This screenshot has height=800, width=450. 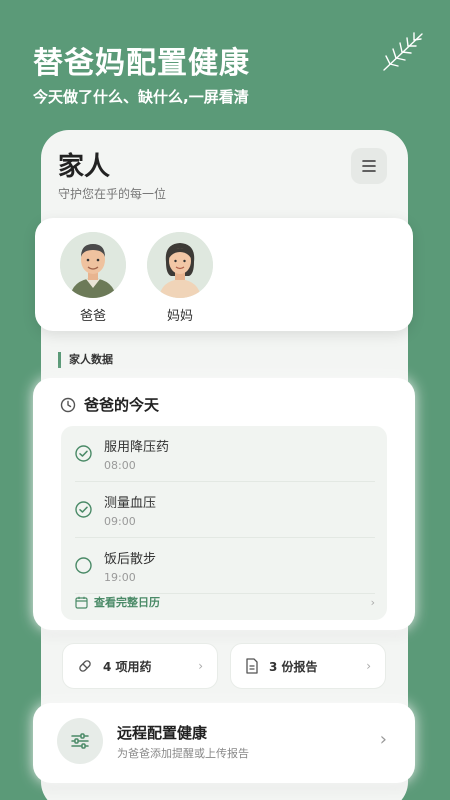 What do you see at coordinates (112, 194) in the screenshot?
I see `page-subtitle: 守护您在乎的每一位` at bounding box center [112, 194].